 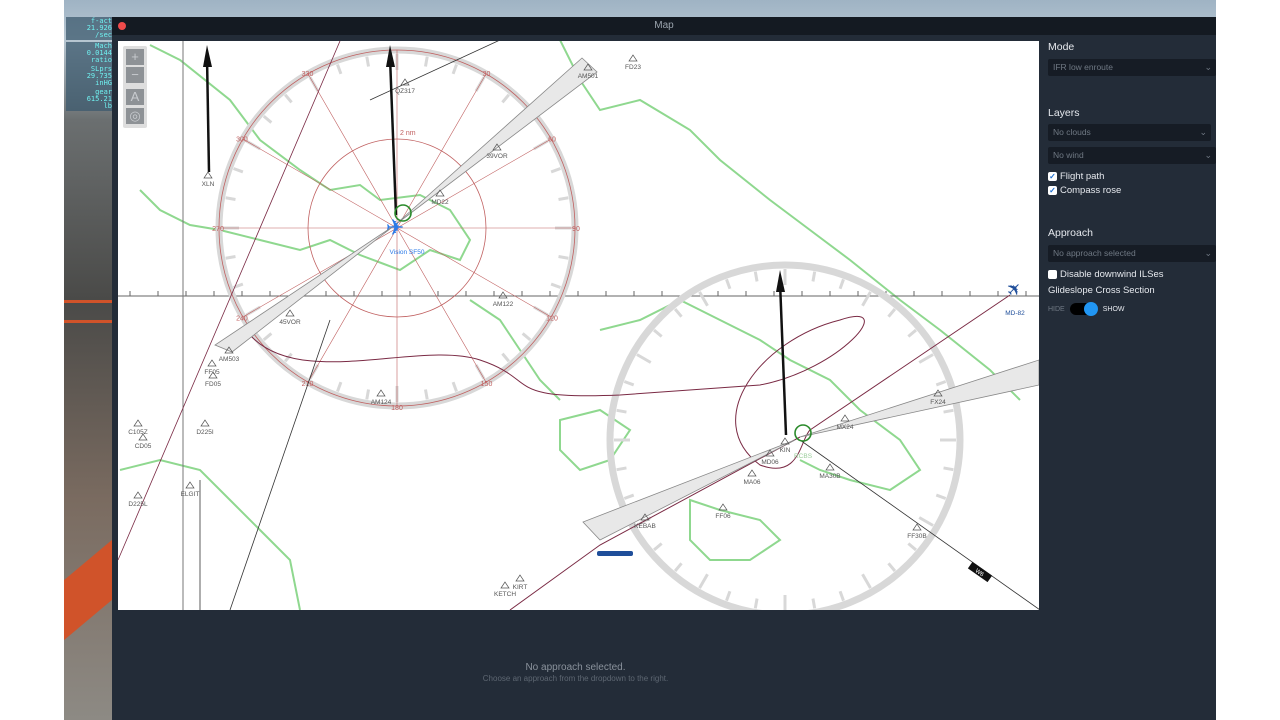 I want to click on wind-dropdown: No wind ⌄, so click(x=1132, y=155).